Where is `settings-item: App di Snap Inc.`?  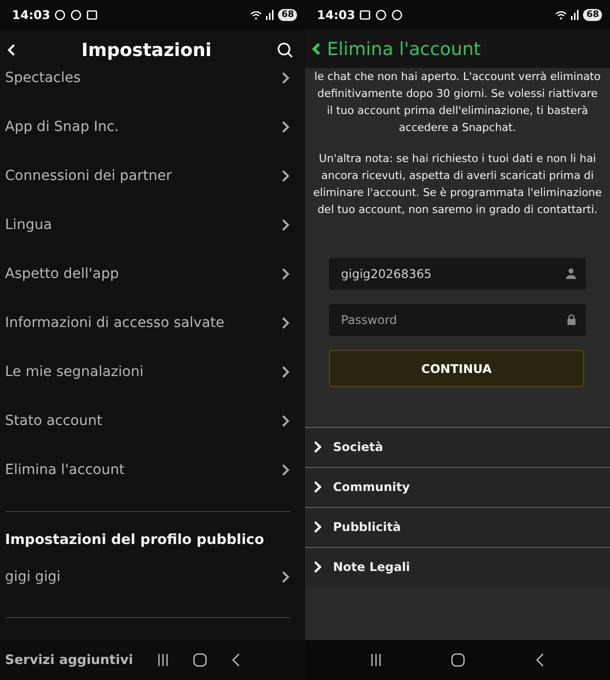
settings-item: App di Snap Inc. is located at coordinates (143, 126).